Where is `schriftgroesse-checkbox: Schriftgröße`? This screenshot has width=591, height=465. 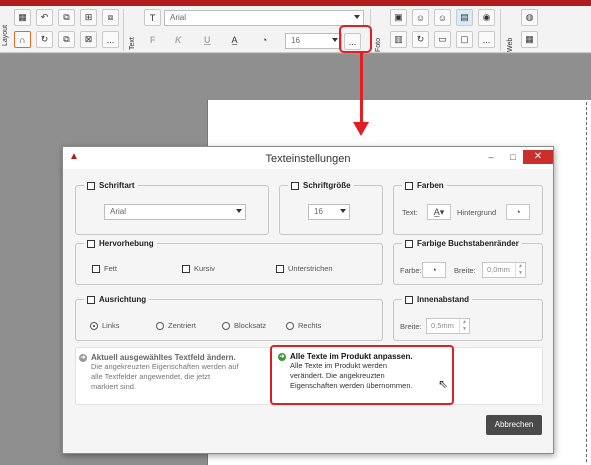
schriftgroesse-checkbox: Schriftgröße is located at coordinates (321, 185).